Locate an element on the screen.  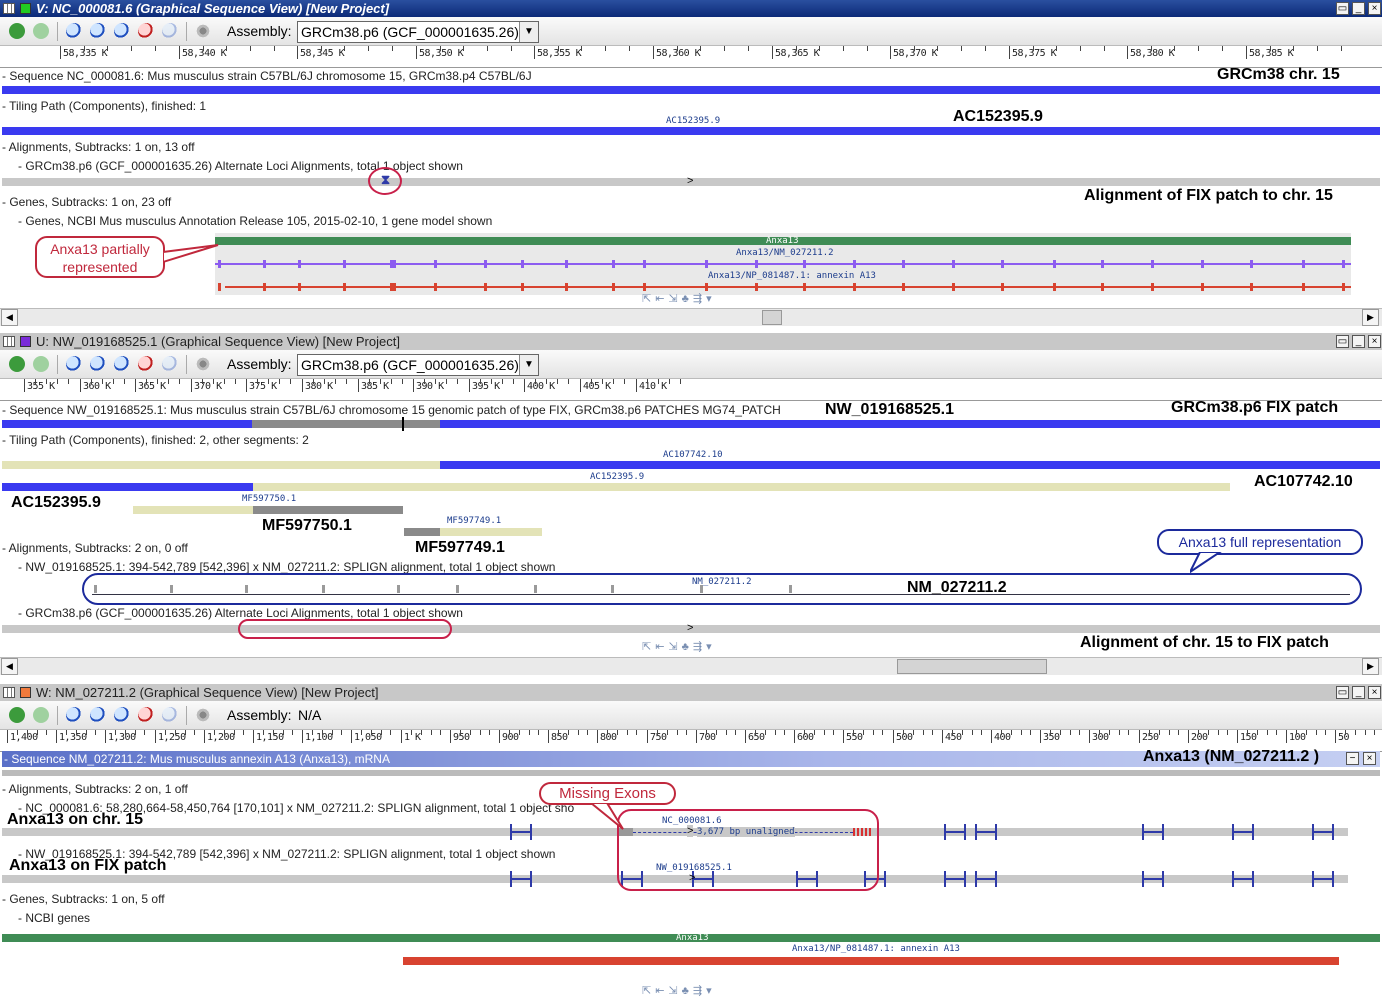
tiling-component-ac152395 is located at coordinates (127, 487).